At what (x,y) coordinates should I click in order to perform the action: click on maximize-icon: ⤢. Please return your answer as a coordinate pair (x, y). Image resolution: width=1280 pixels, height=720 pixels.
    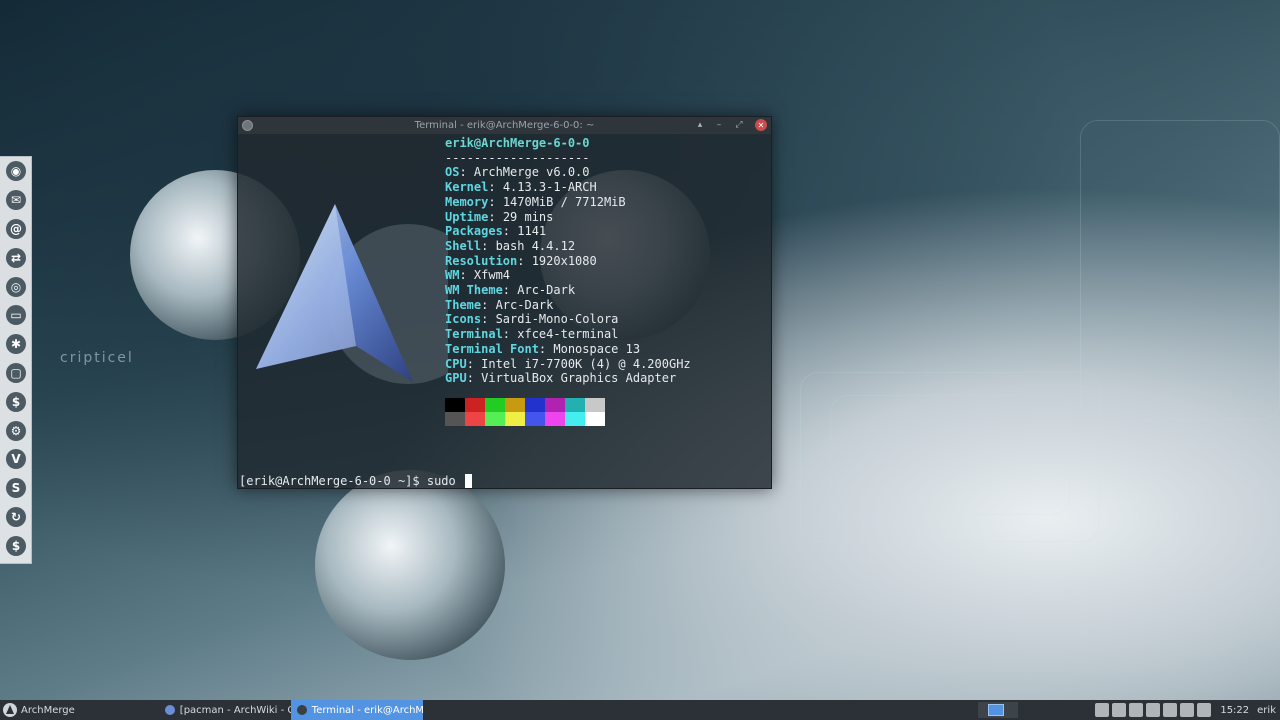
    Looking at the image, I should click on (739, 125).